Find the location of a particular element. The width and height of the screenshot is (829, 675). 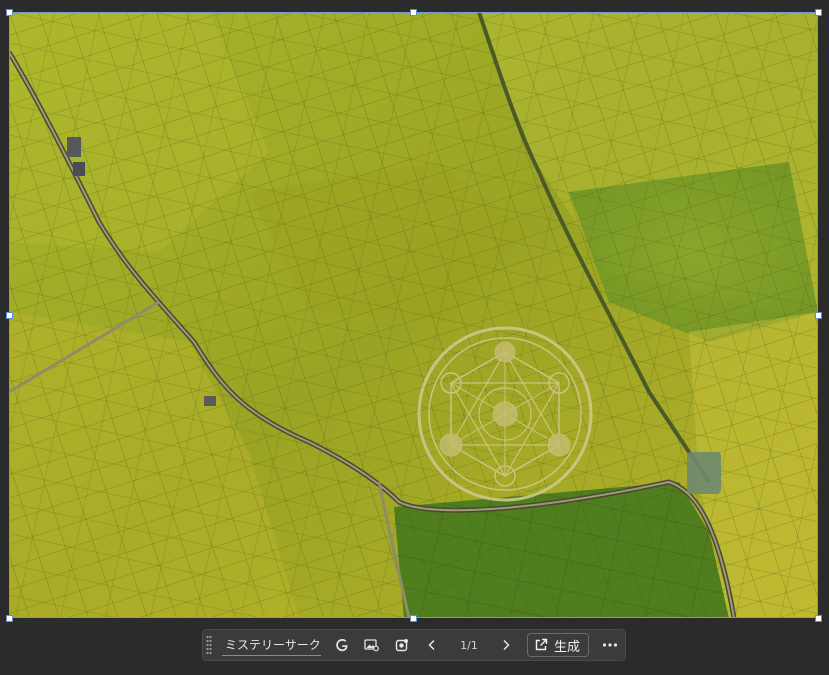

generate-label: 生成 is located at coordinates (567, 647).